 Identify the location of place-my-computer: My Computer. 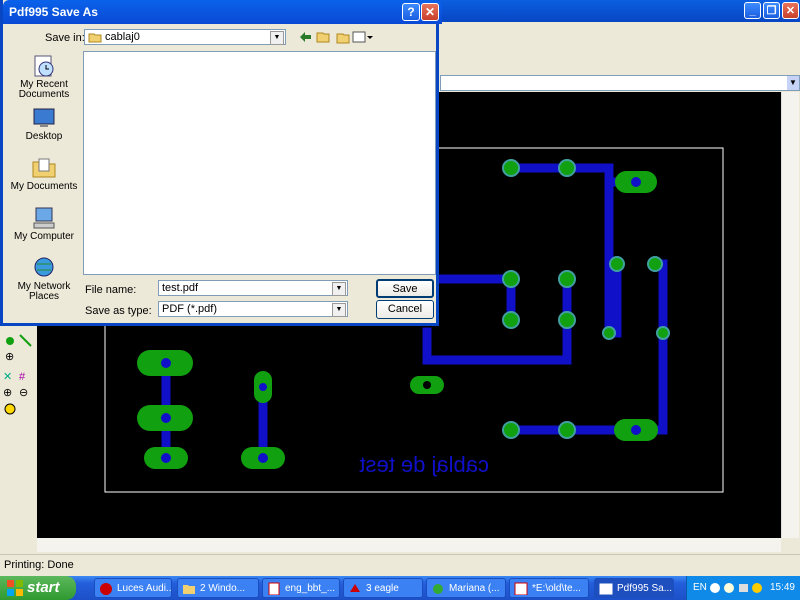
(44, 224).